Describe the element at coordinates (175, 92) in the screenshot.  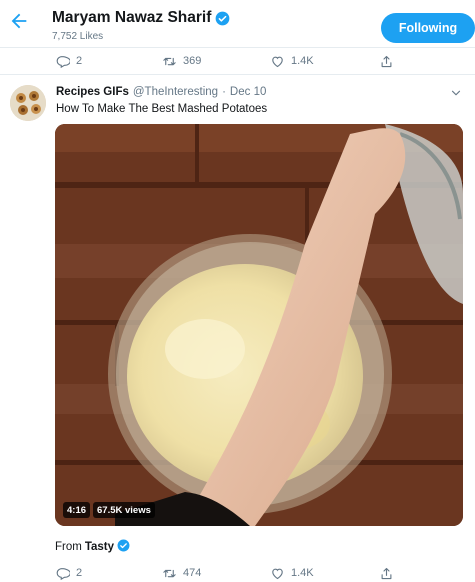
I see `author-handle: @TheInteresting` at that location.